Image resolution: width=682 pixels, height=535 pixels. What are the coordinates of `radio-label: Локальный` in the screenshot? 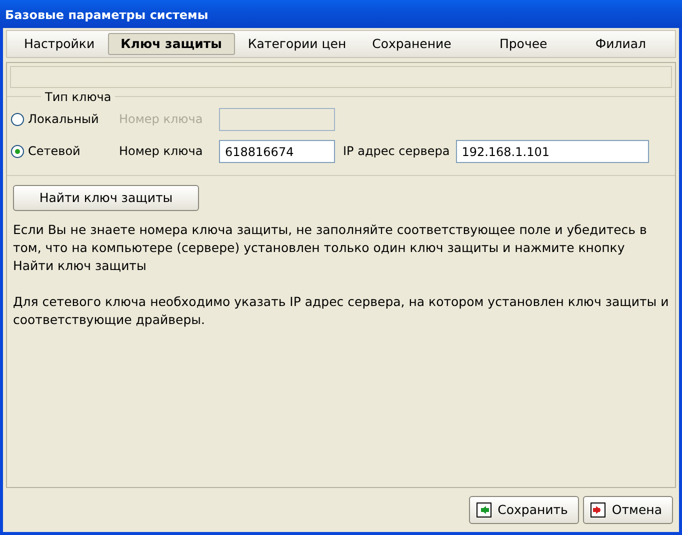 It's located at (63, 119).